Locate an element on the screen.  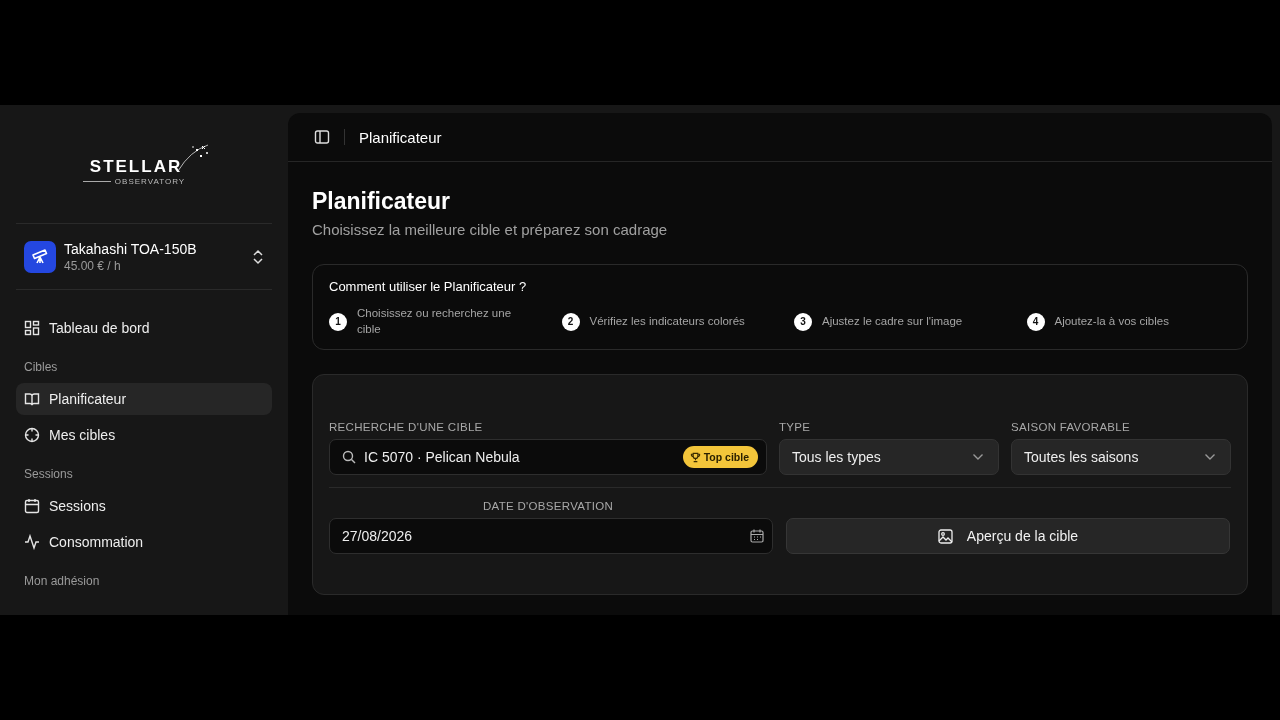
step-text: Ajustez le cadre sur l'image is located at coordinates (892, 321).